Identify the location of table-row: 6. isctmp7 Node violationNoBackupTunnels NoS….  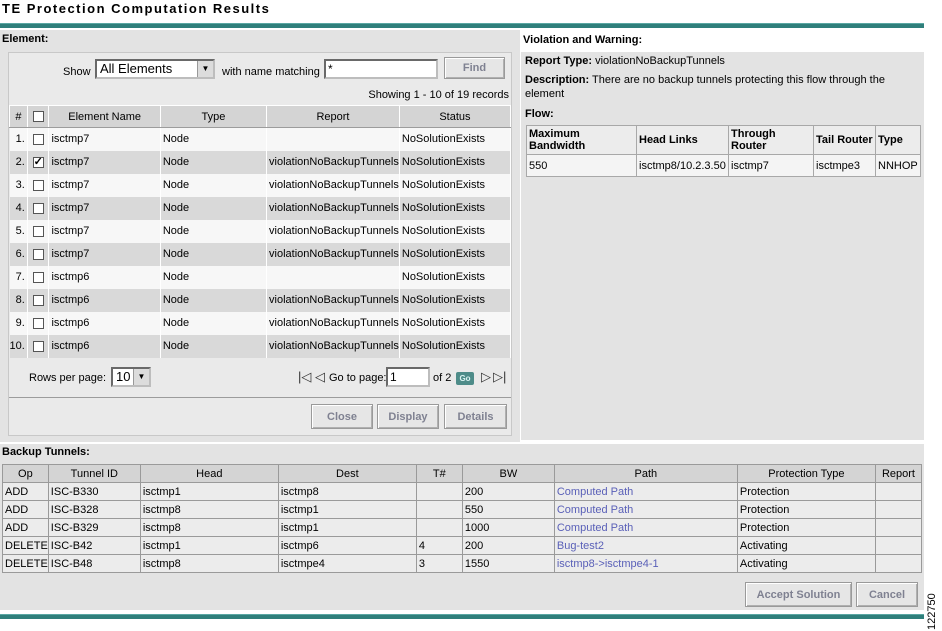
(260, 254).